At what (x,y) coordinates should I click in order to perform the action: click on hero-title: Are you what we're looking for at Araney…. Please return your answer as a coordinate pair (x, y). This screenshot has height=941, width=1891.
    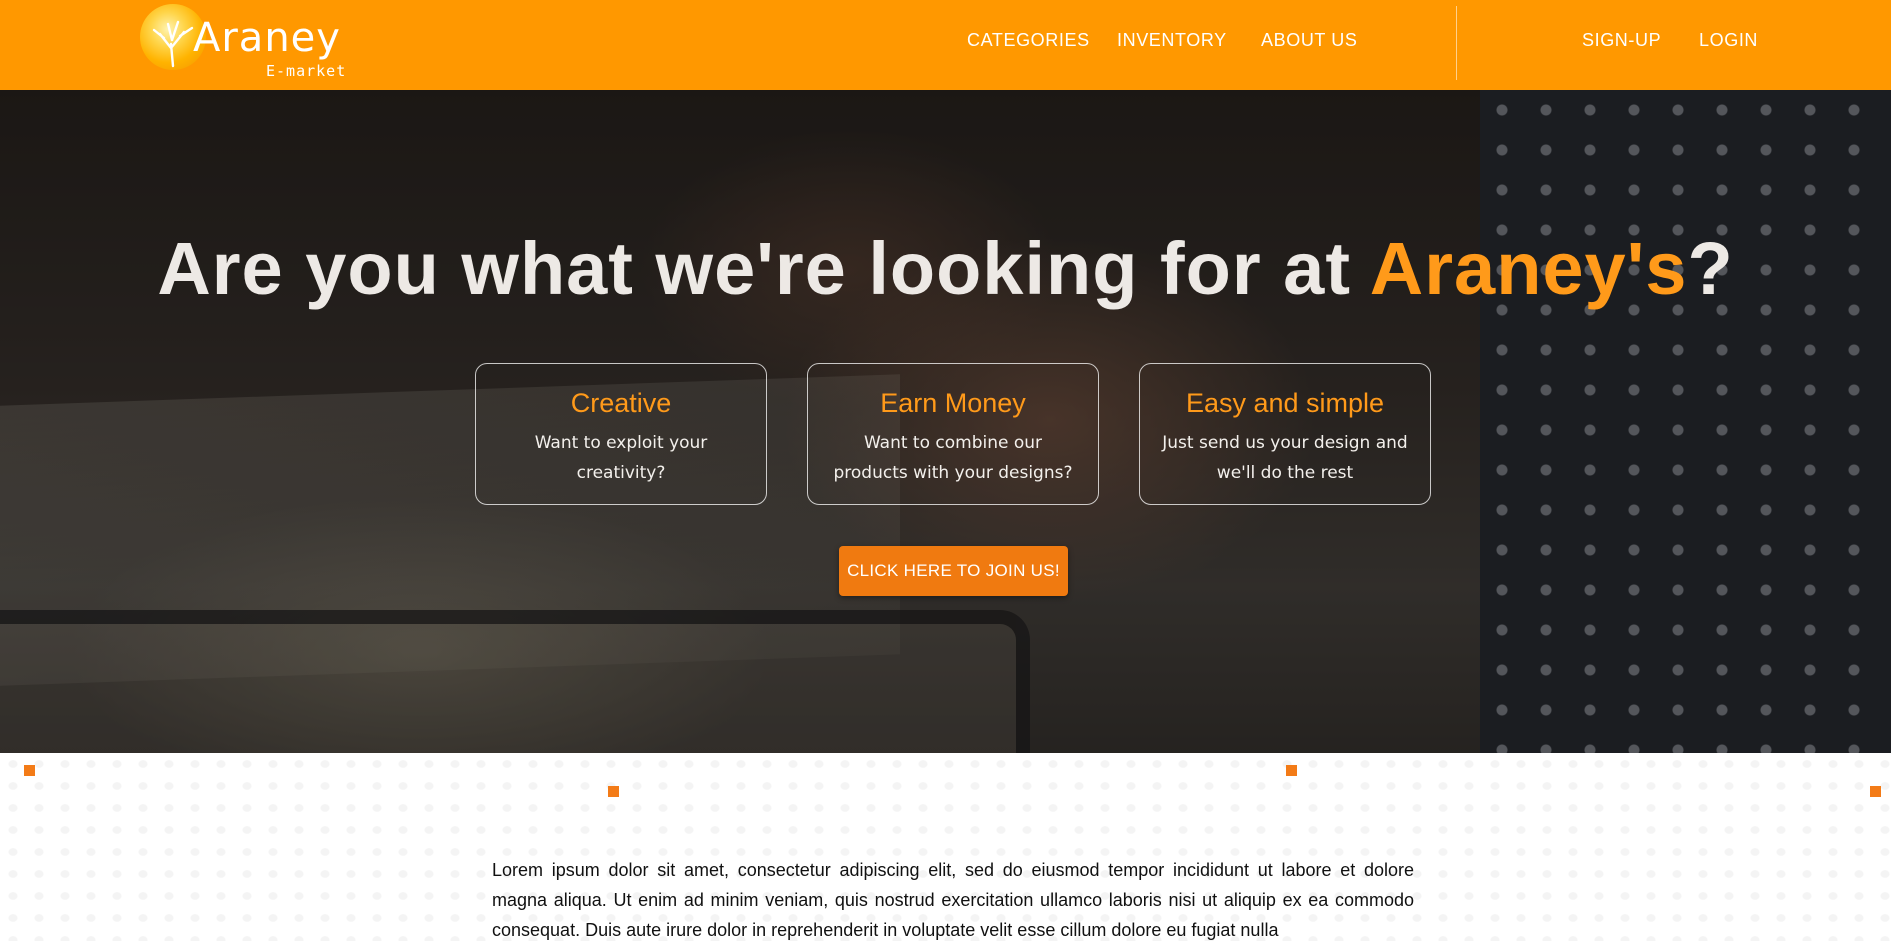
    Looking at the image, I should click on (945, 268).